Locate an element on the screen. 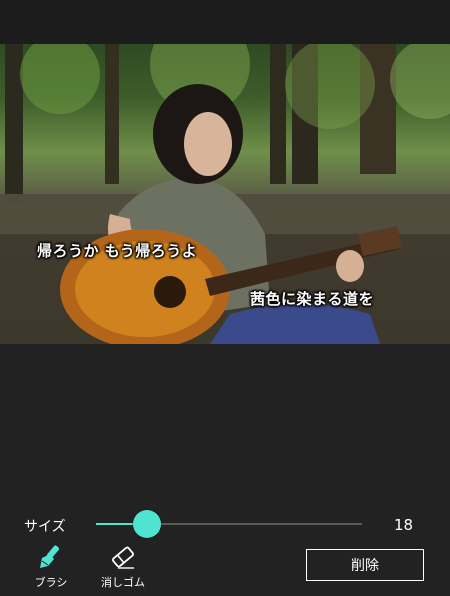 This screenshot has height=596, width=450. eraser-tool-label: 消しゴム is located at coordinates (123, 582).